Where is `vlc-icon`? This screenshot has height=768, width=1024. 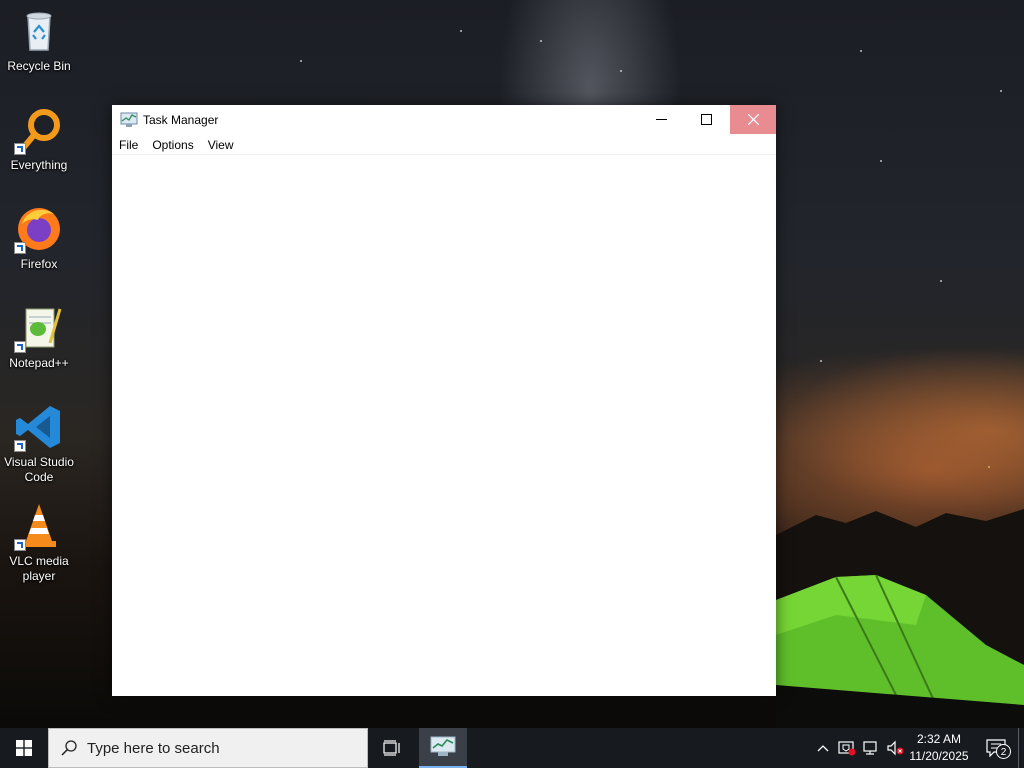
vlc-icon is located at coordinates (39, 526).